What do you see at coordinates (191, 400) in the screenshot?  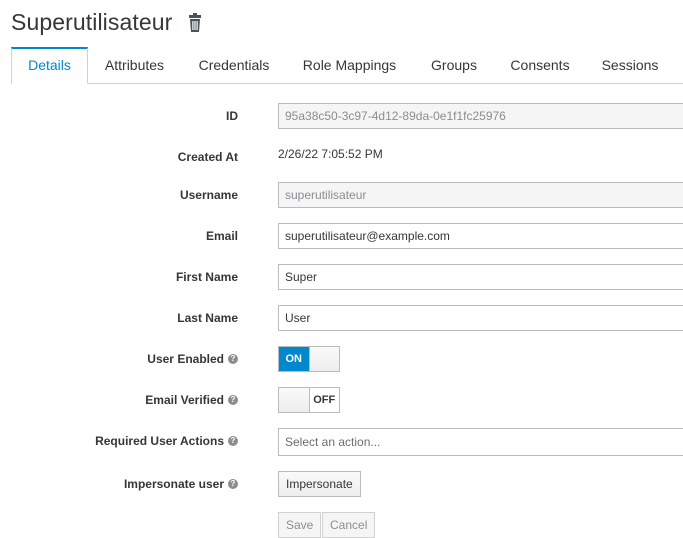 I see `email-verified-label: Email Verified ?` at bounding box center [191, 400].